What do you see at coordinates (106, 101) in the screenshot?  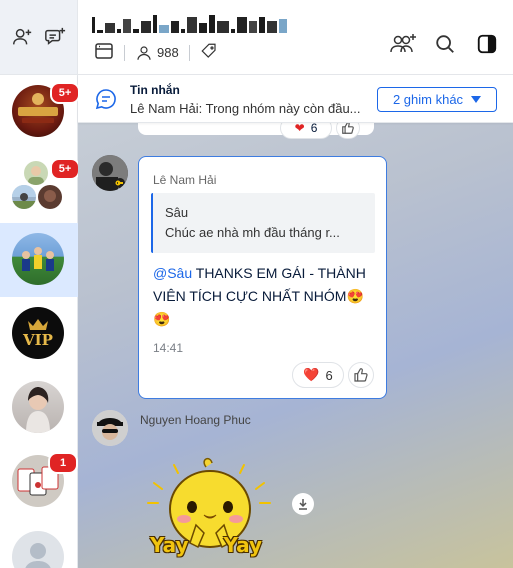 I see `chat-bubble-icon` at bounding box center [106, 101].